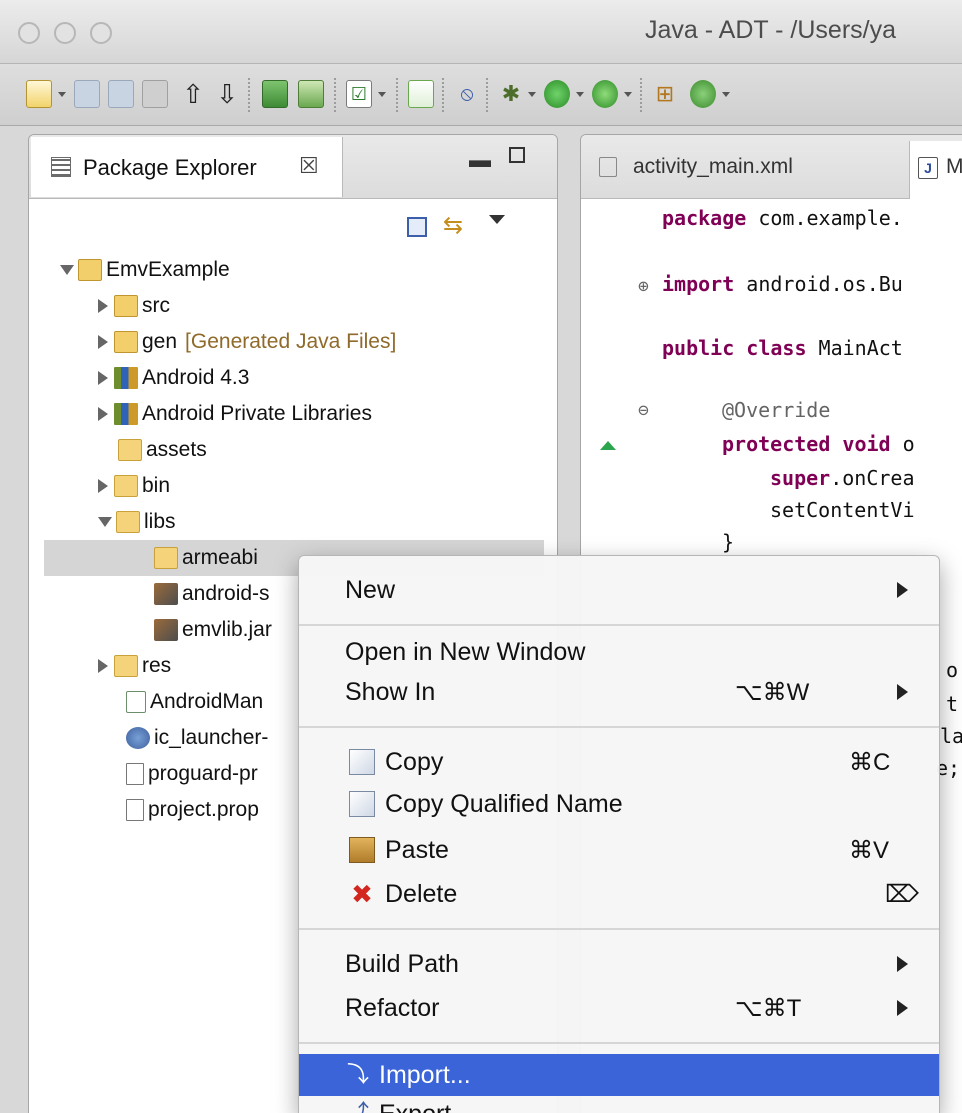 The height and width of the screenshot is (1113, 962). What do you see at coordinates (126, 414) in the screenshot?
I see `library-icon` at bounding box center [126, 414].